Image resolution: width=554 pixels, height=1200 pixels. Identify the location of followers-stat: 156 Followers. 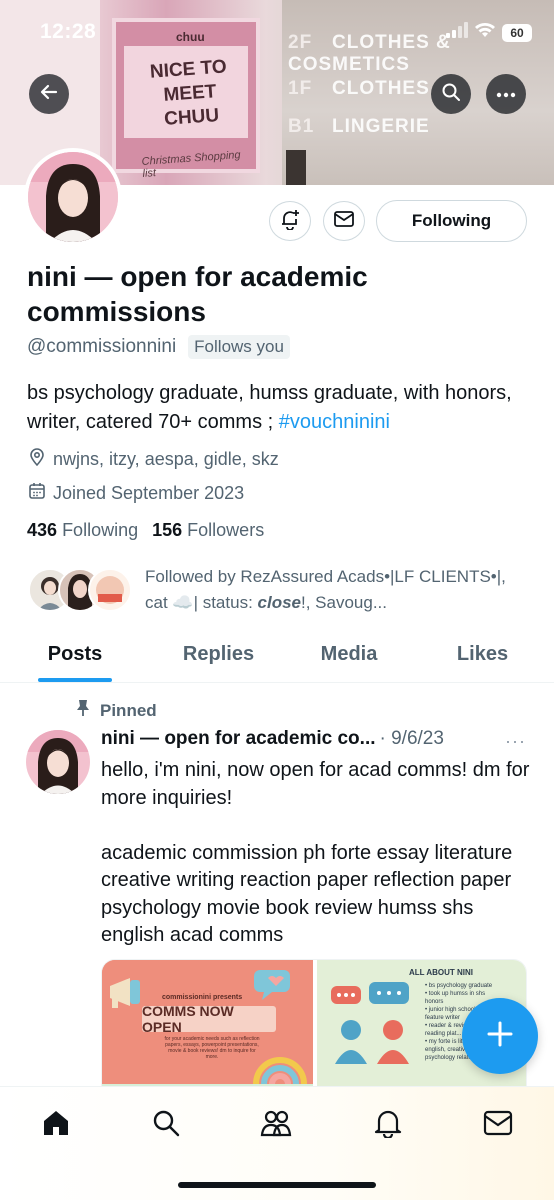
(208, 530).